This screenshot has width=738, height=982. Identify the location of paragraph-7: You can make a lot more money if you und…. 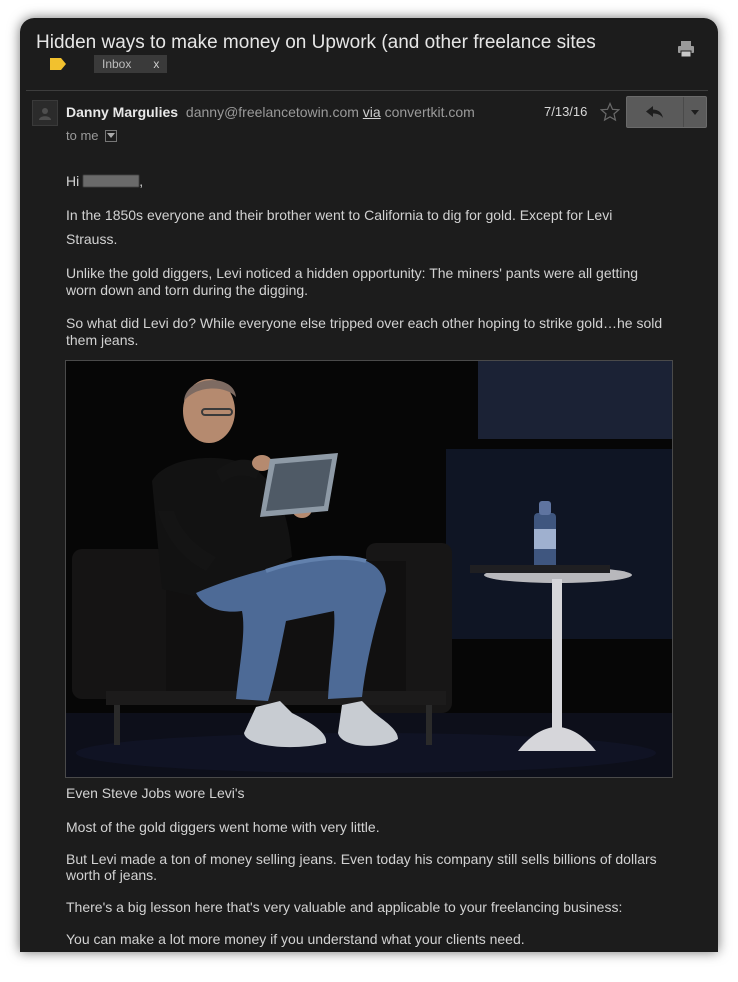
(381, 939).